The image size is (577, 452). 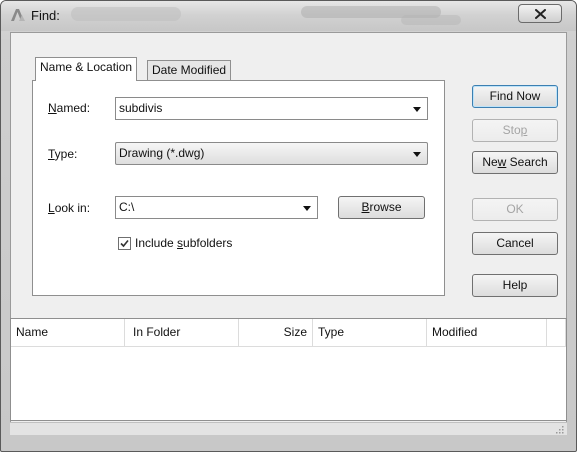 I want to click on tab-name-and-location: Name & Location, so click(x=86, y=69).